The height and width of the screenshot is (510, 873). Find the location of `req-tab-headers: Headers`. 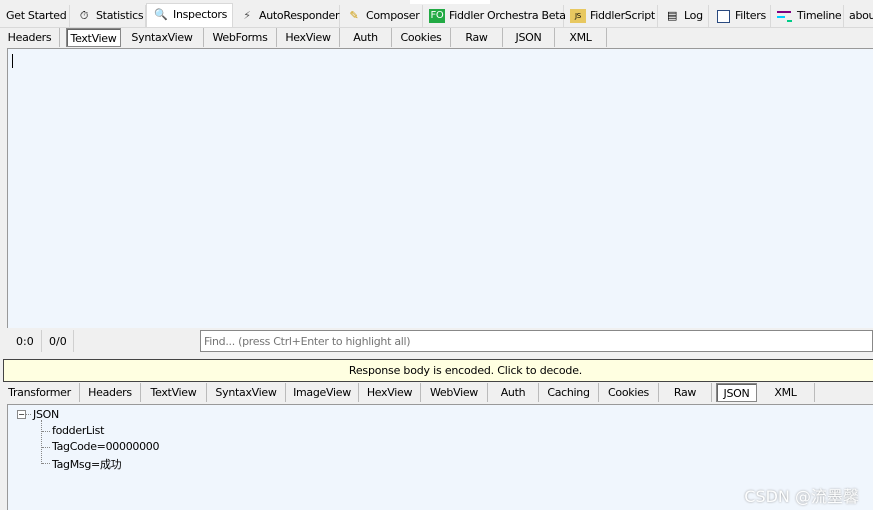

req-tab-headers: Headers is located at coordinates (30, 37).